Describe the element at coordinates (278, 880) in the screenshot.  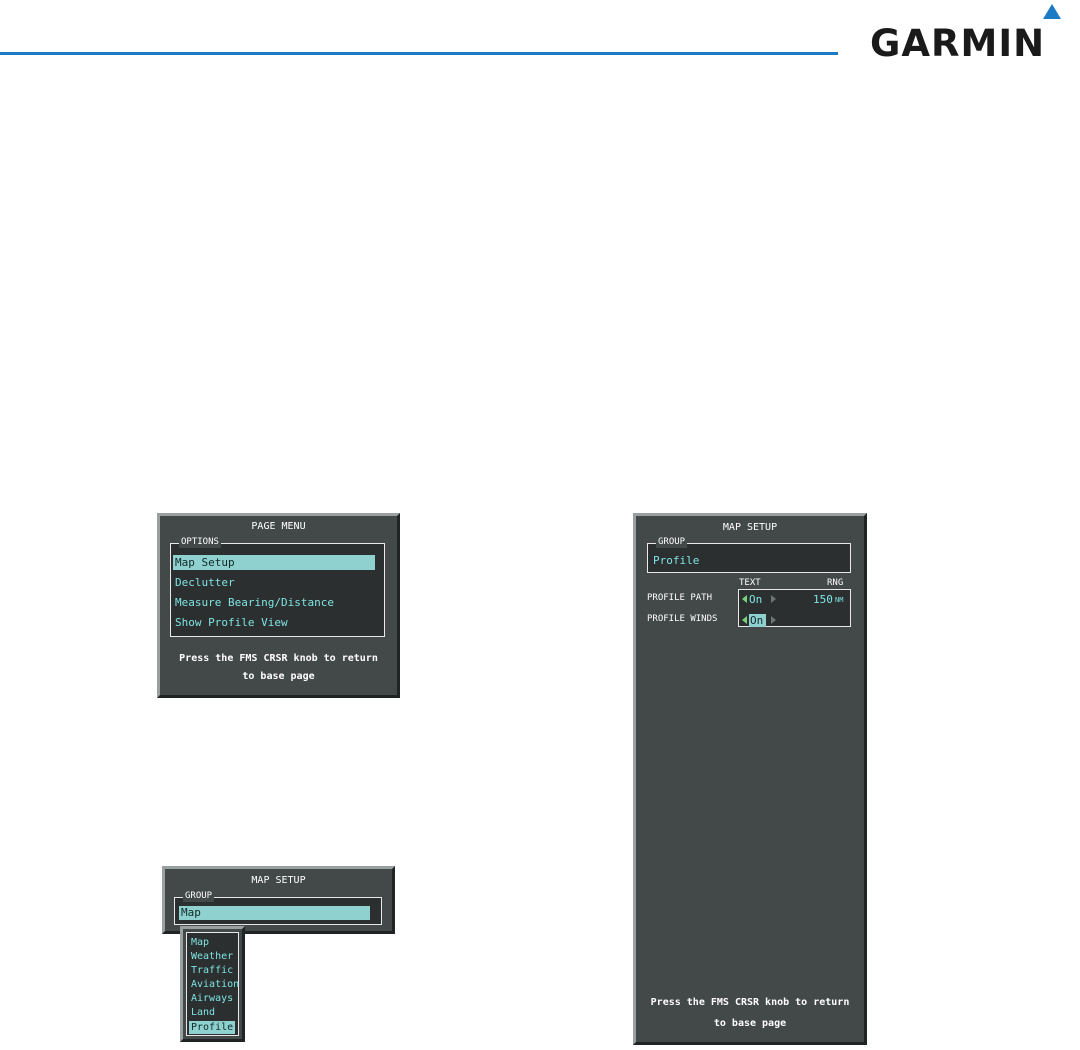
I see `map-setup-small-title: MAP SETUP` at that location.